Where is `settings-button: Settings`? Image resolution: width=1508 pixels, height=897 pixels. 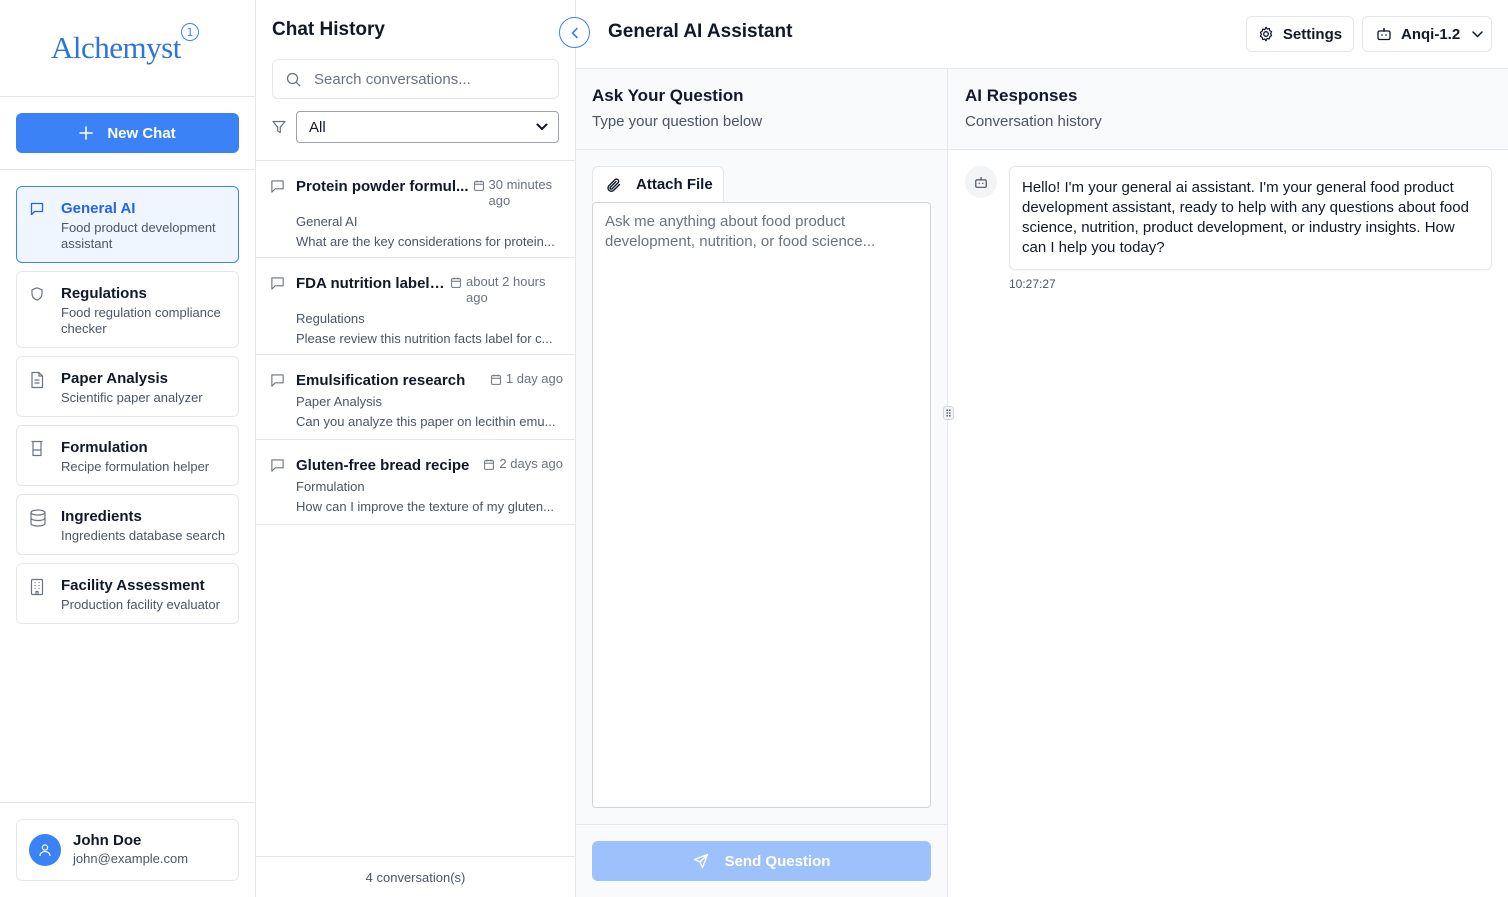 settings-button: Settings is located at coordinates (1300, 34).